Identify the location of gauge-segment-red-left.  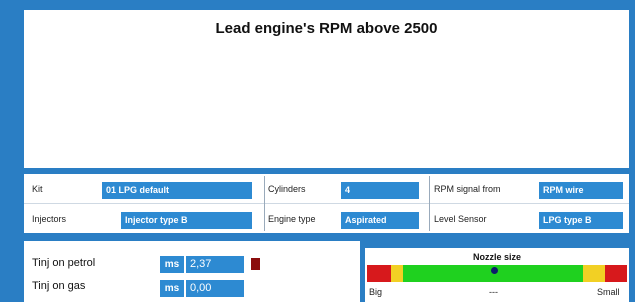
(379, 273).